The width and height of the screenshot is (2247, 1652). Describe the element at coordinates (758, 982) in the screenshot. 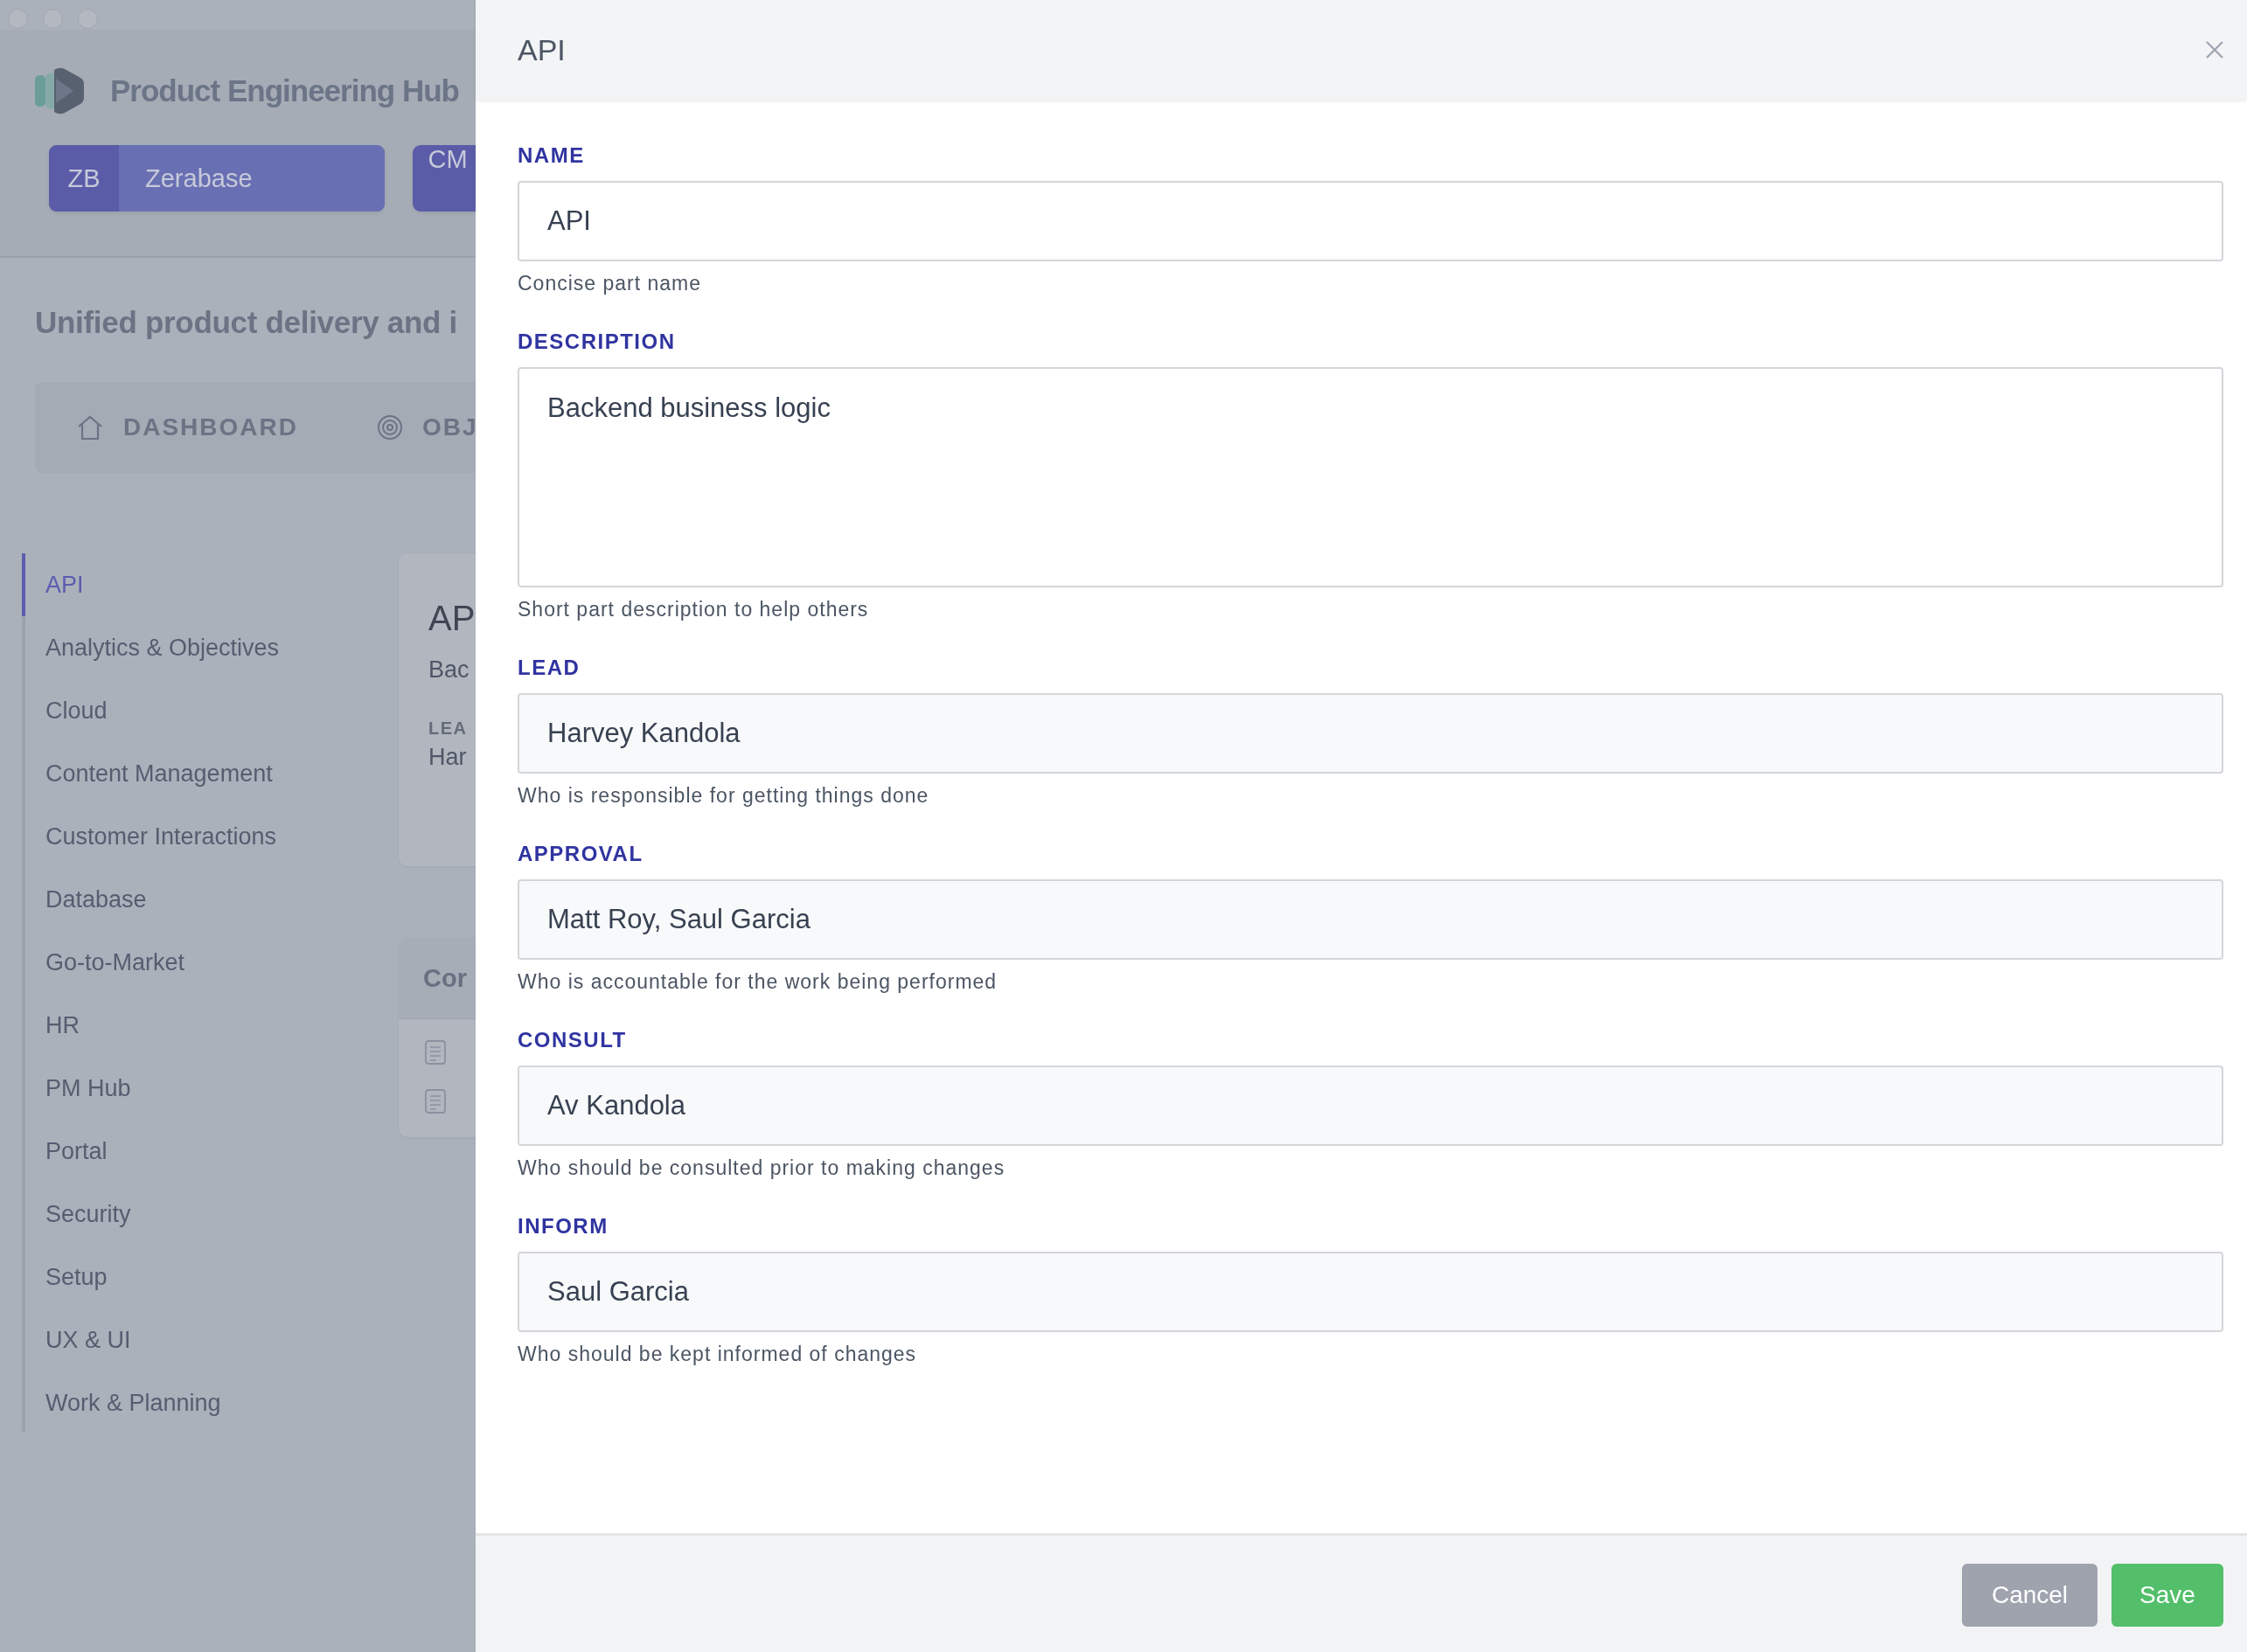

I see `help-text: Who is accountable for the work being performed` at that location.